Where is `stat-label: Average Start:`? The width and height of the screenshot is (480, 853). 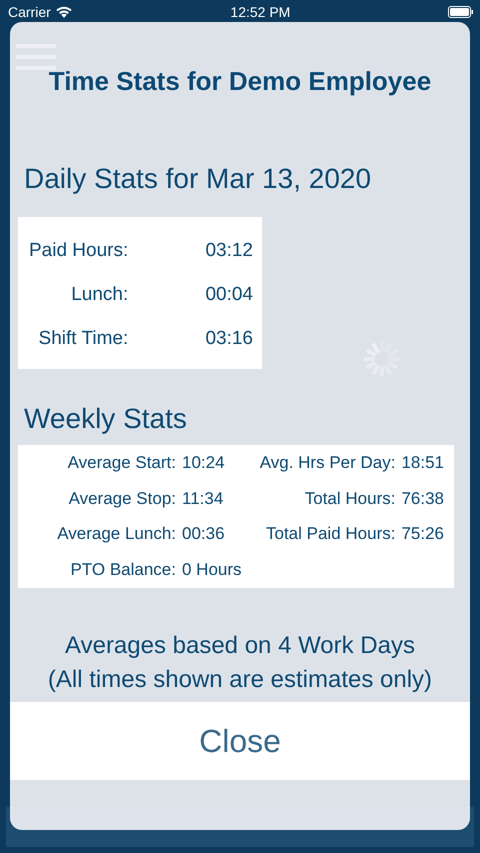 stat-label: Average Start: is located at coordinates (121, 463).